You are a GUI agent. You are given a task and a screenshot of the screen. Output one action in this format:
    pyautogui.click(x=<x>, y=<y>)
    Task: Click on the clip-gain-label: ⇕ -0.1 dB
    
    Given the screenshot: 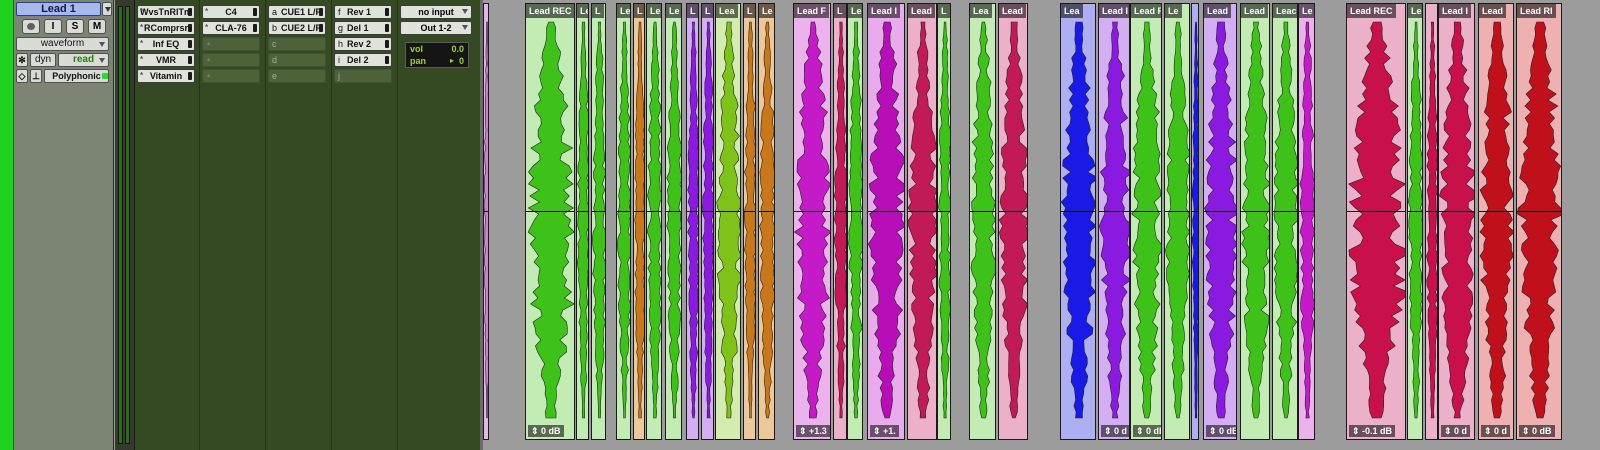 What is the action you would take?
    pyautogui.click(x=1372, y=431)
    